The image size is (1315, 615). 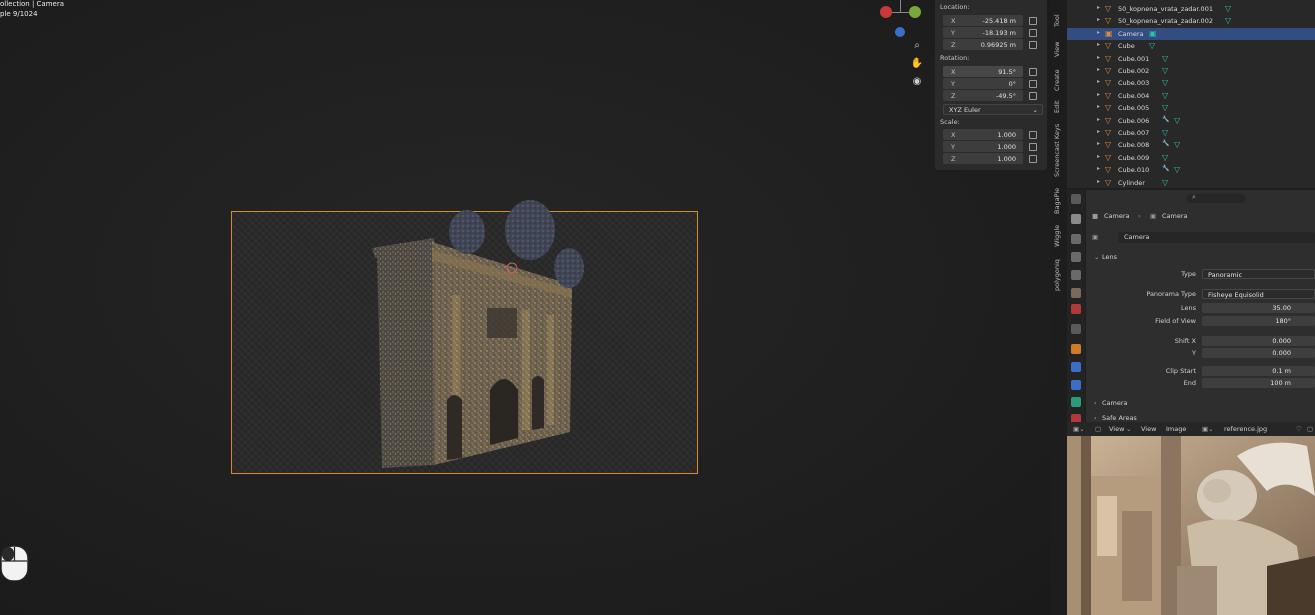 I want to click on camera-view-icon: ◉, so click(x=917, y=82).